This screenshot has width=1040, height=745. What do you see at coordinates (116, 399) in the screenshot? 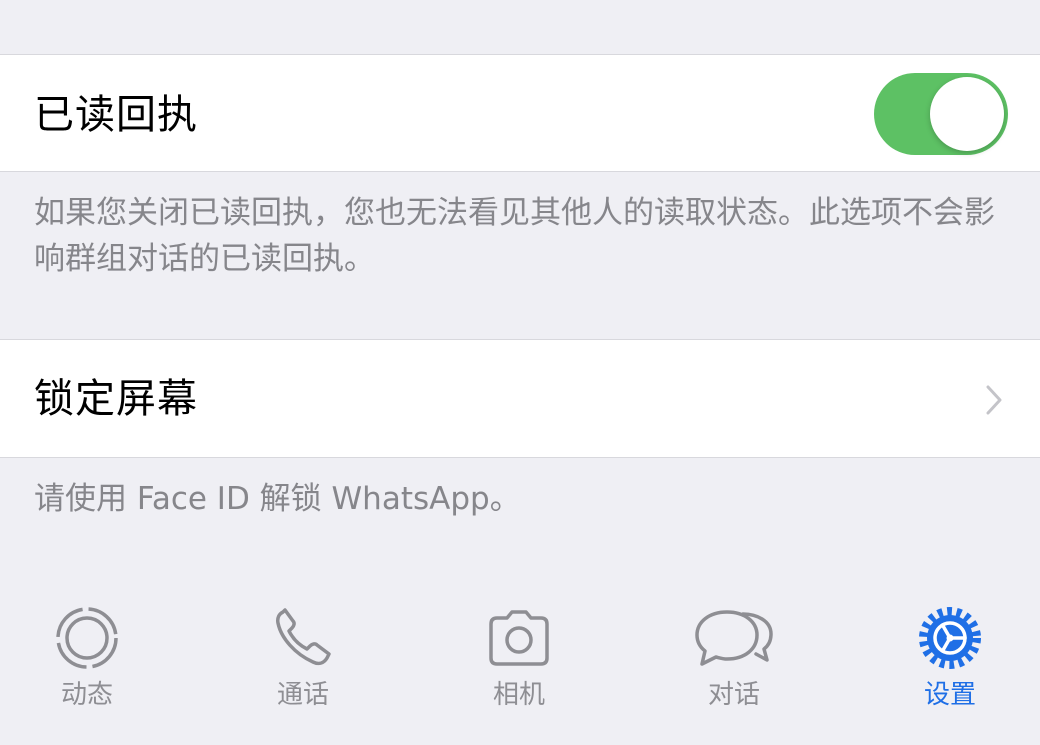
I see `screen-lock-label: 锁定屏幕` at bounding box center [116, 399].